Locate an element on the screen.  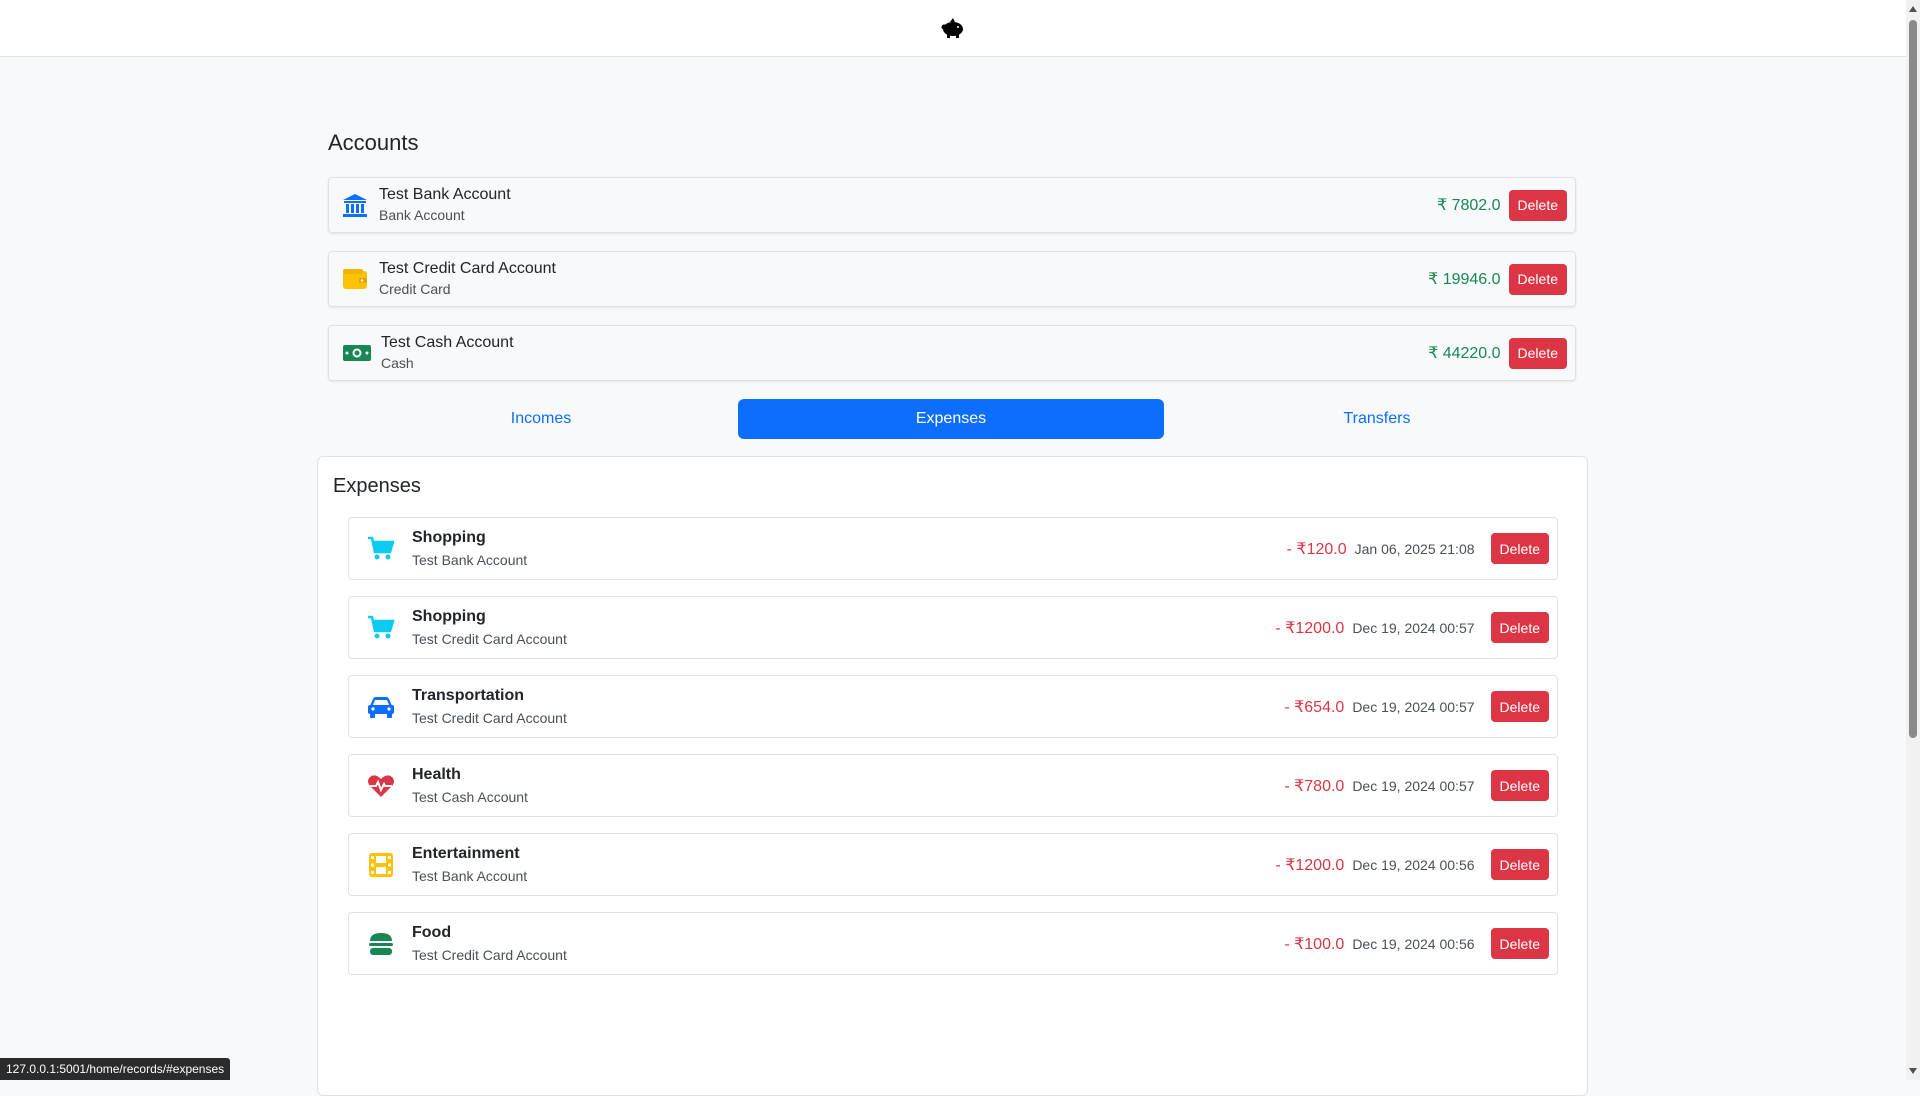
account-type: Cash is located at coordinates (397, 363).